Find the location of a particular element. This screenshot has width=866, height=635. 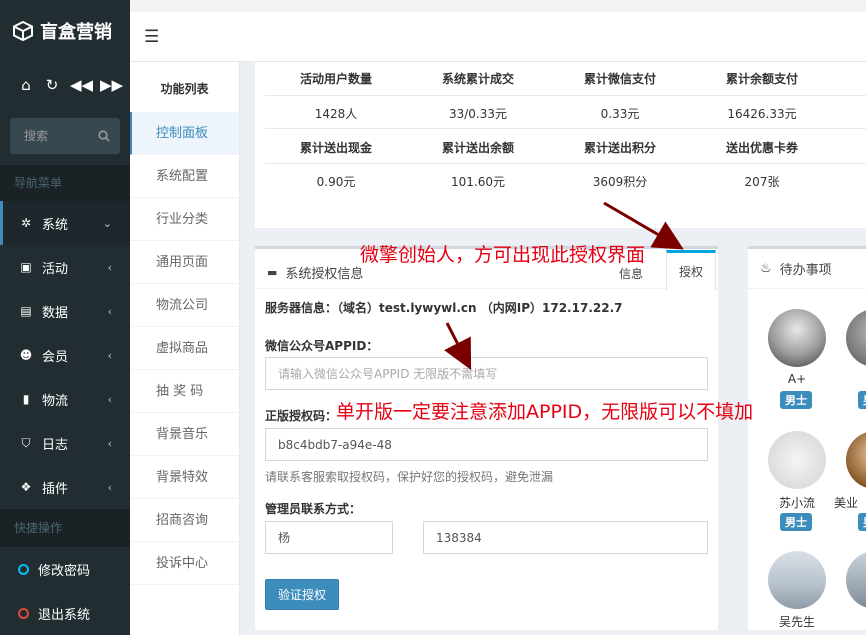

subnav-item-general-pages: 通用页面 is located at coordinates (184, 262).